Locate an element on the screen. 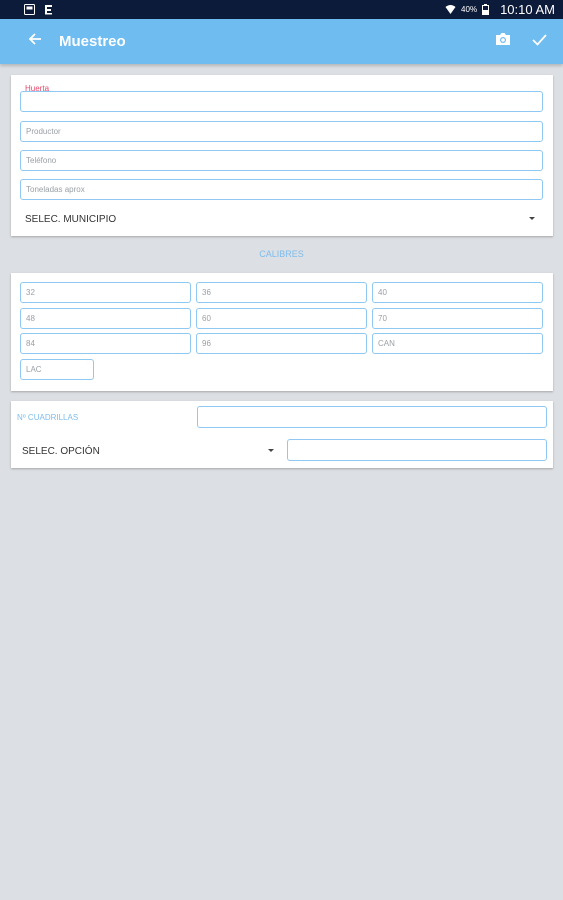 The width and height of the screenshot is (563, 900). opcion-value-field is located at coordinates (417, 450).